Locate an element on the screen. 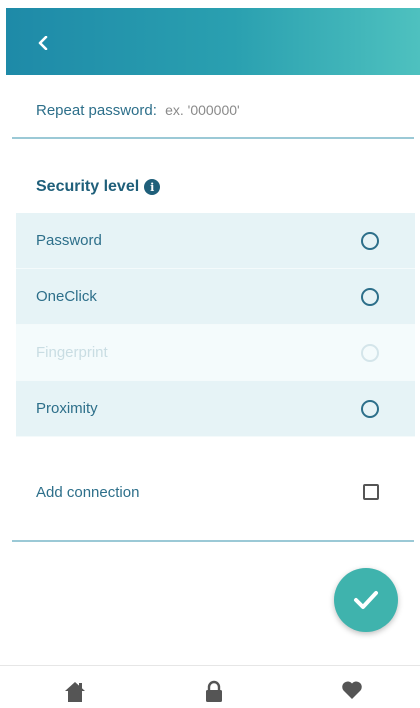  option-oneclick: OneClick is located at coordinates (215, 297).